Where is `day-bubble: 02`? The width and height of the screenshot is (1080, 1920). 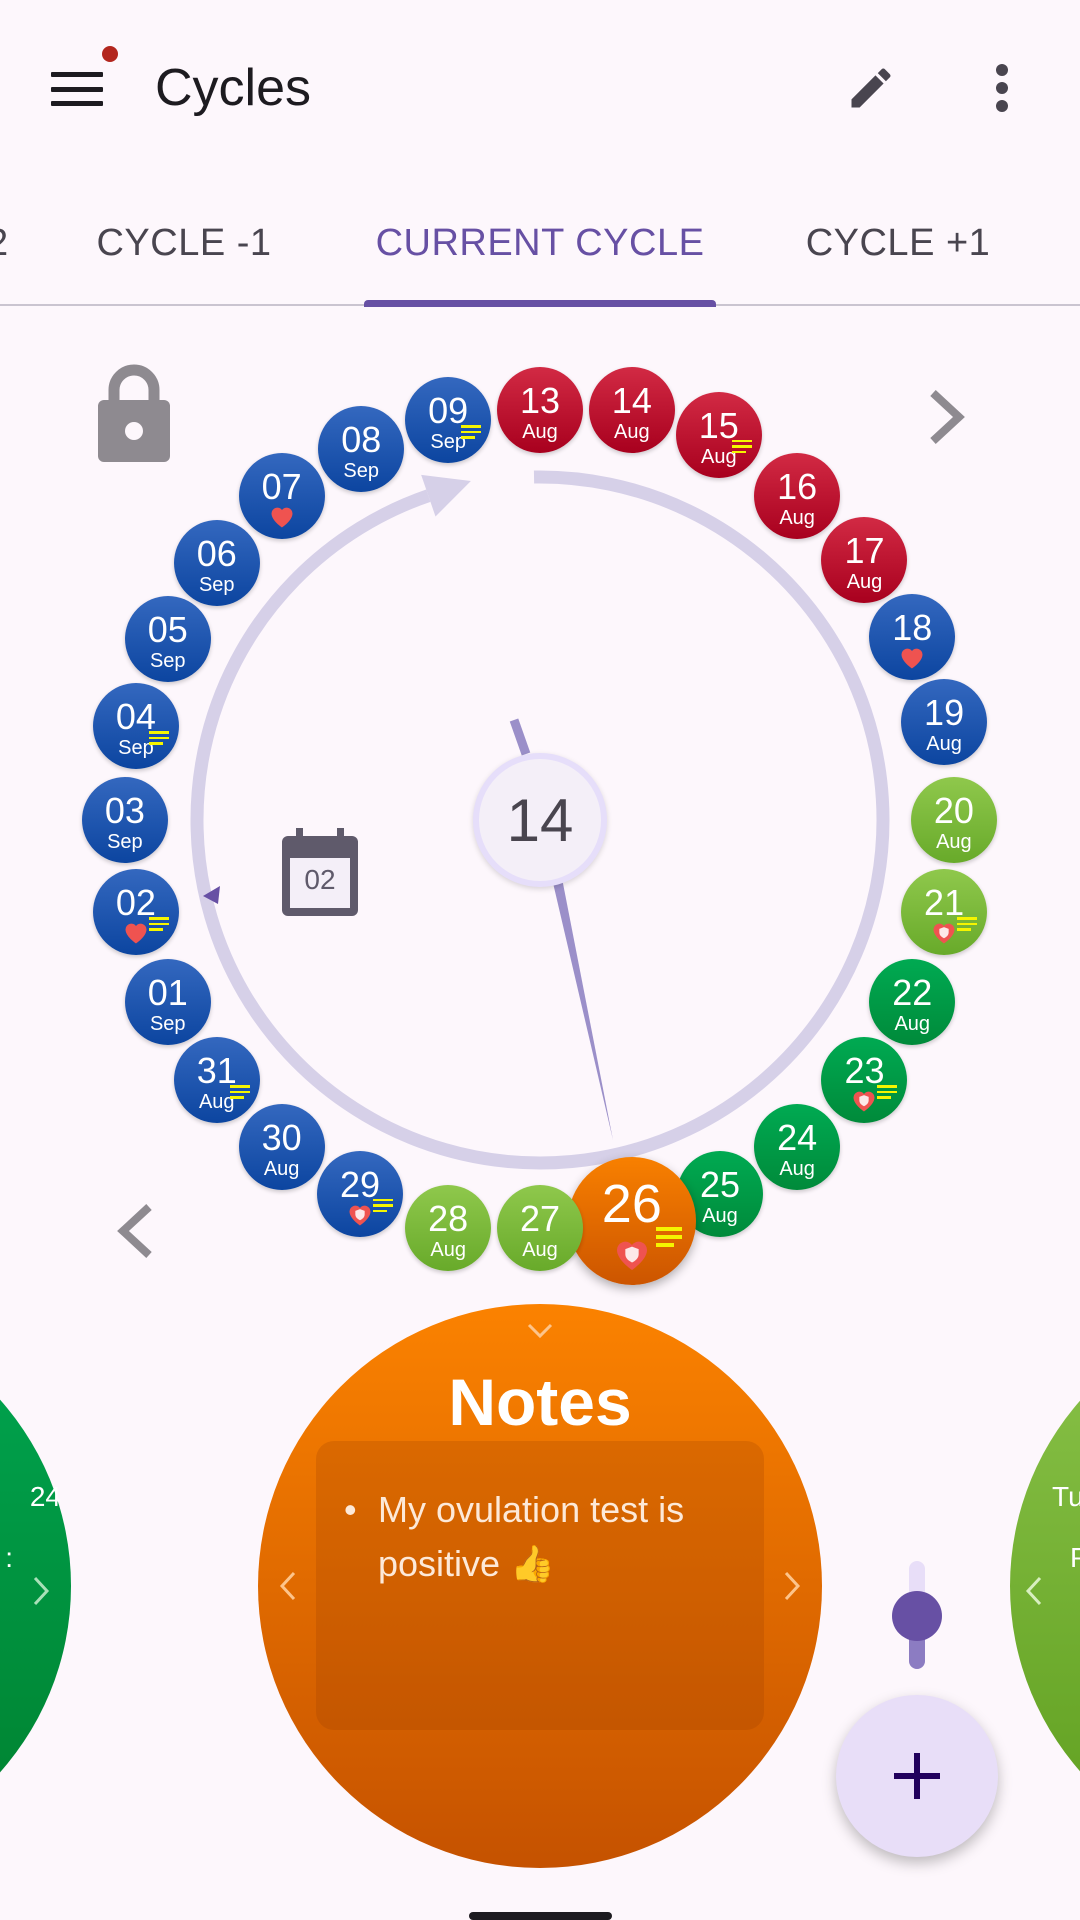
day-bubble: 02 is located at coordinates (135, 912).